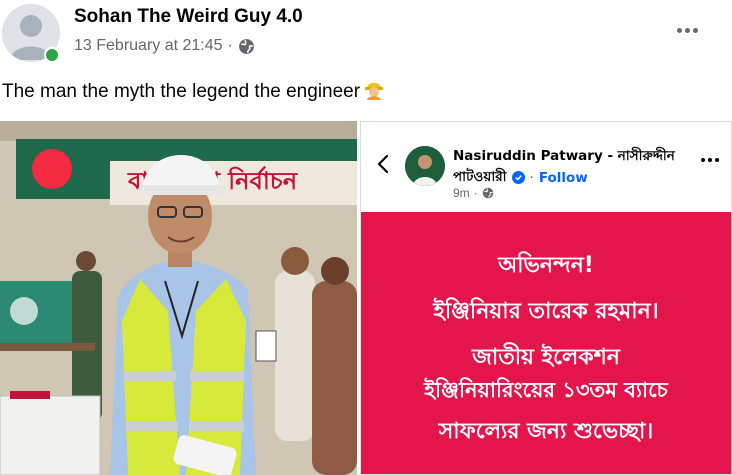 The height and width of the screenshot is (475, 732). Describe the element at coordinates (461, 193) in the screenshot. I see `shared-post-time: 9m` at that location.